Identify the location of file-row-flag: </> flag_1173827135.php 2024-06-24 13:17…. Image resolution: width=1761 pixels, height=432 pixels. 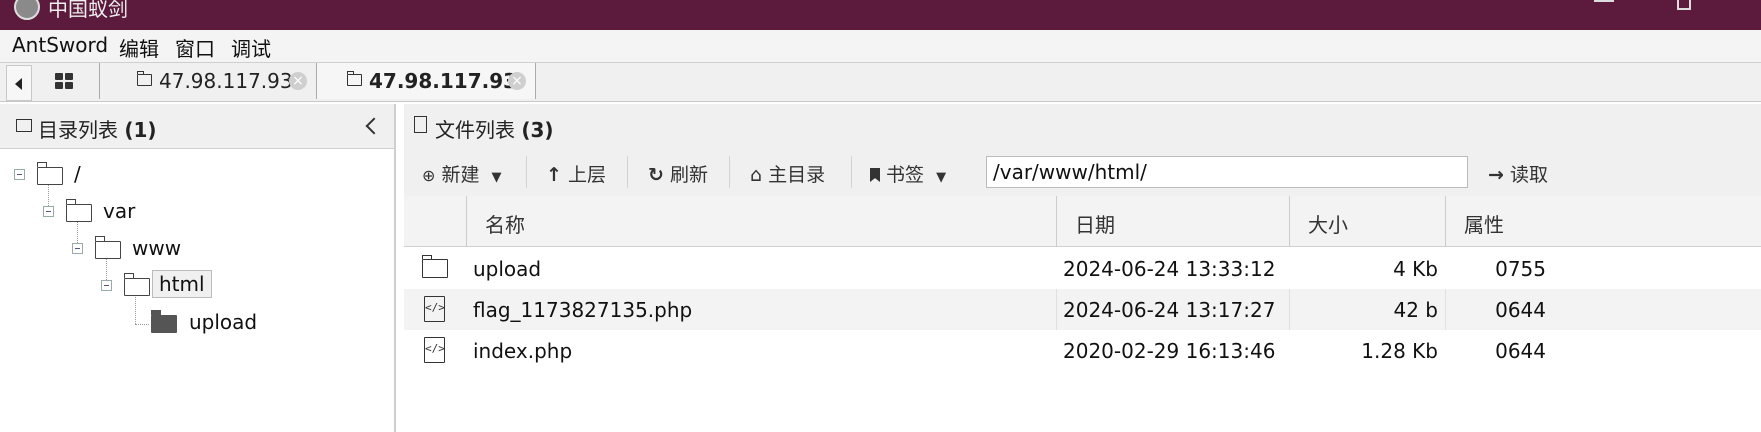
(1082, 309).